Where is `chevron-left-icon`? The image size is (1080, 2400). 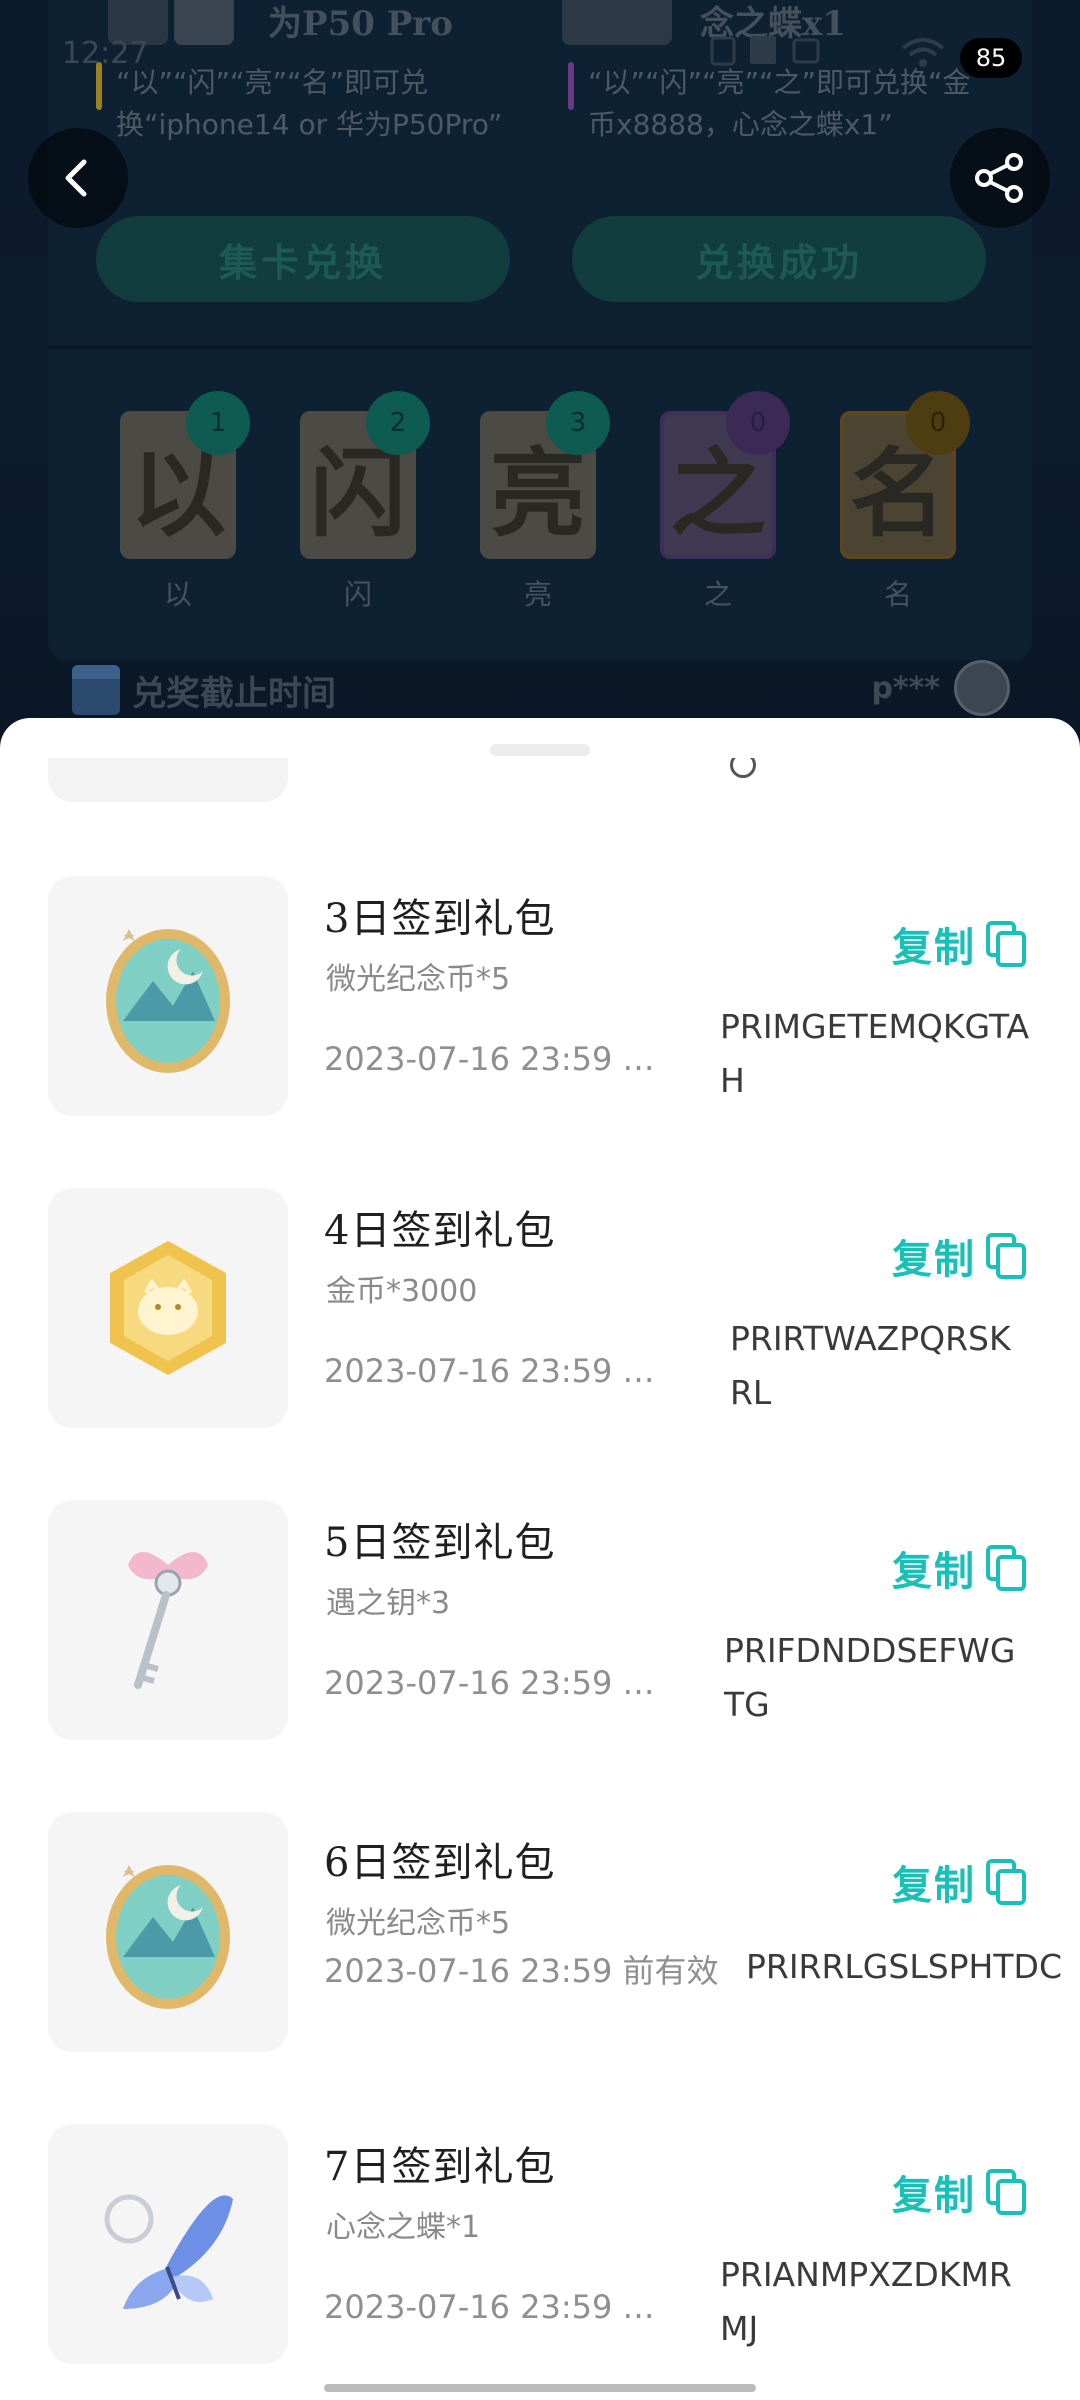 chevron-left-icon is located at coordinates (76, 178).